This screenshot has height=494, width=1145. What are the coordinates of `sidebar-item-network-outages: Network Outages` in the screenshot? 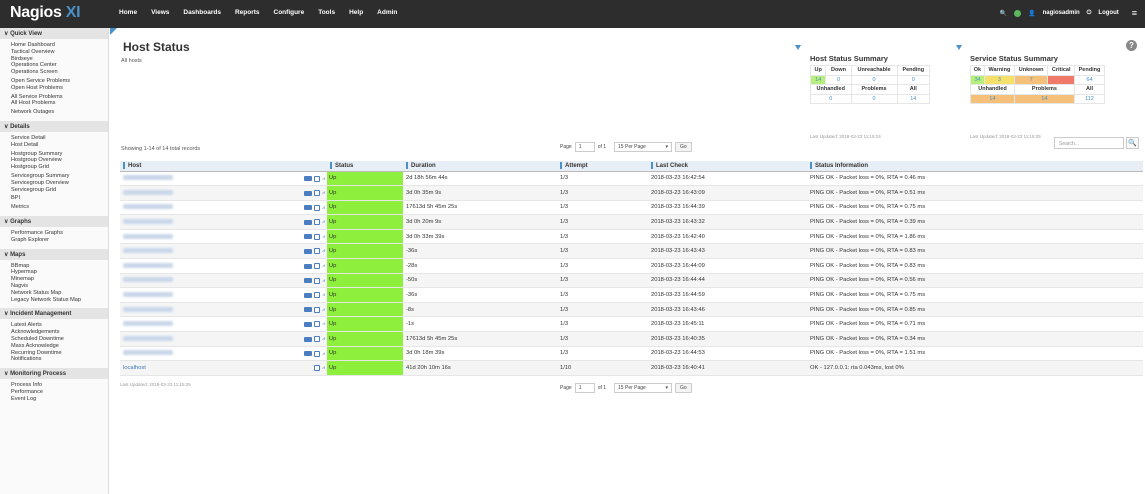 It's located at (59, 112).